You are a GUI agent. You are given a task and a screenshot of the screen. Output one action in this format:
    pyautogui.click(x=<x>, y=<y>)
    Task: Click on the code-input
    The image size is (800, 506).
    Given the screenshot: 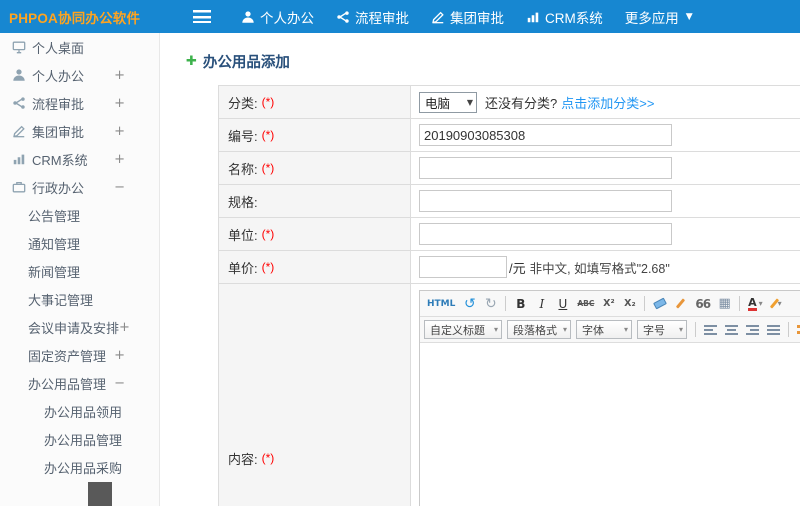 What is the action you would take?
    pyautogui.click(x=545, y=135)
    